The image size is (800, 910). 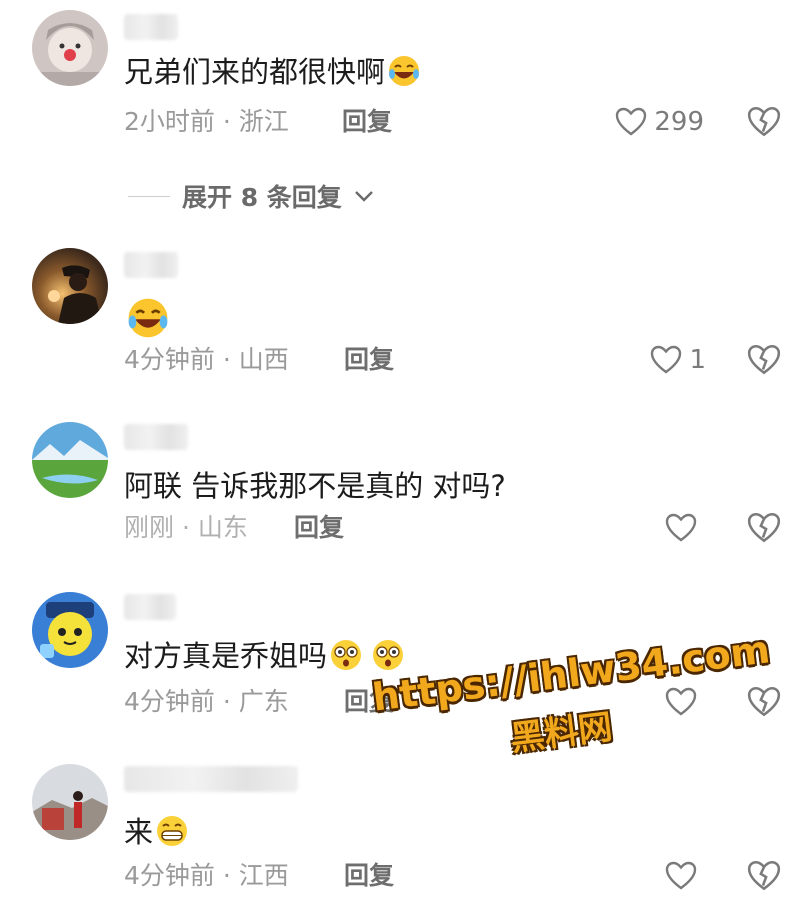 I want to click on comment-text: 来, so click(x=156, y=832).